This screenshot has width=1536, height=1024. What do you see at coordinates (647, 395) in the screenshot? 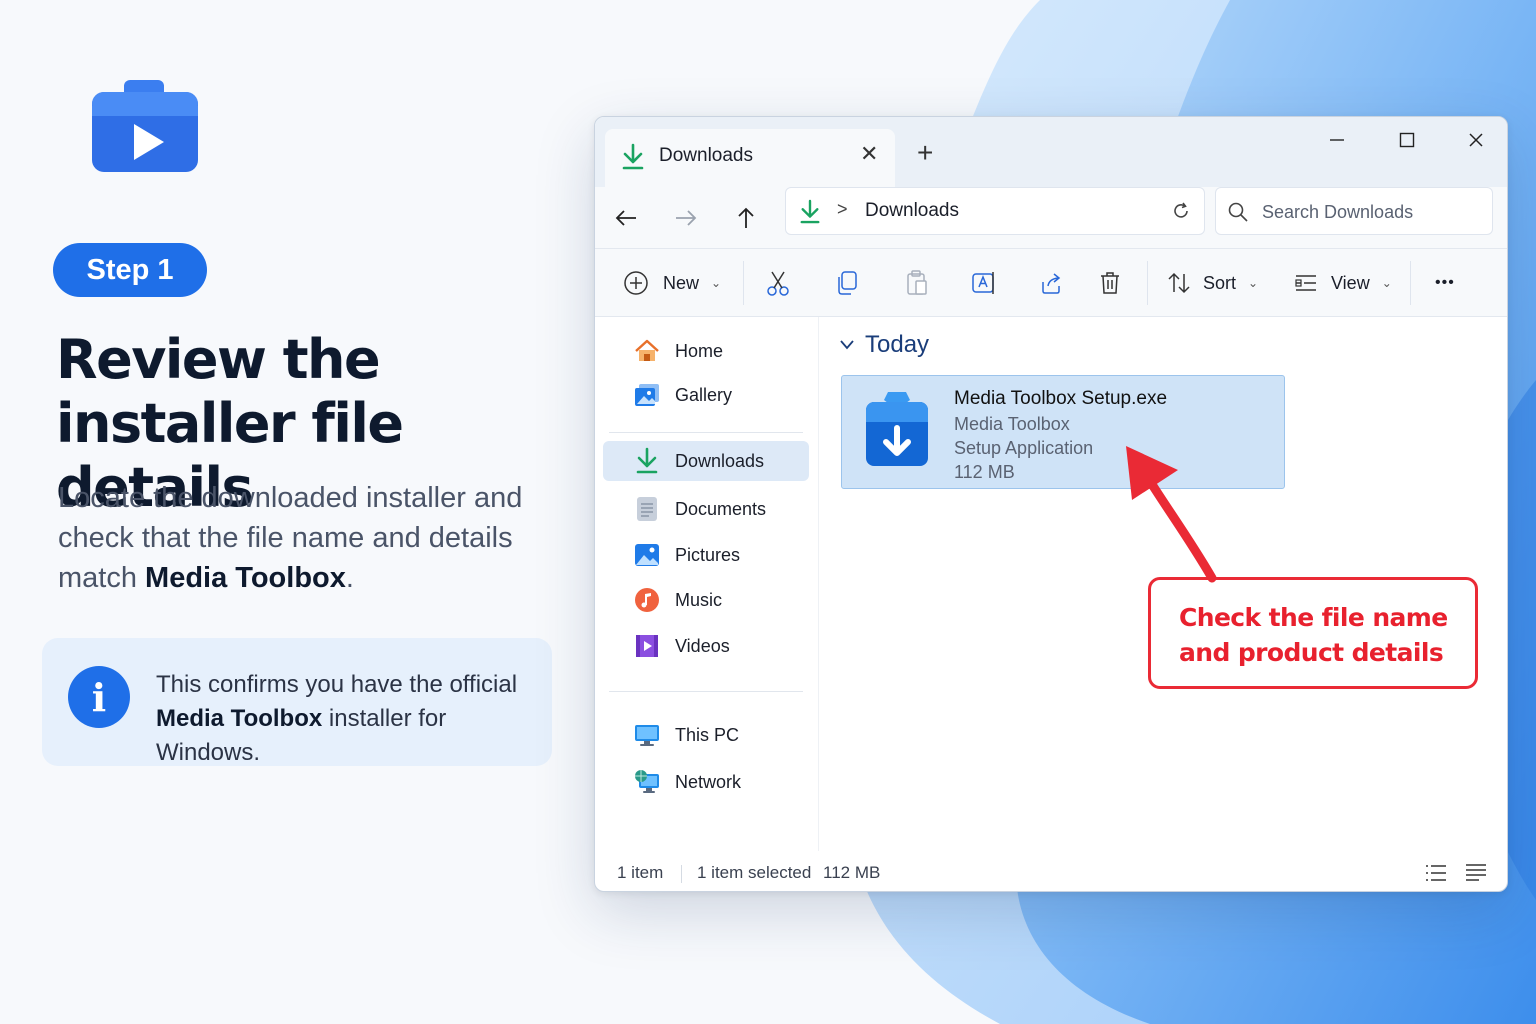
I see `gallery-icon` at bounding box center [647, 395].